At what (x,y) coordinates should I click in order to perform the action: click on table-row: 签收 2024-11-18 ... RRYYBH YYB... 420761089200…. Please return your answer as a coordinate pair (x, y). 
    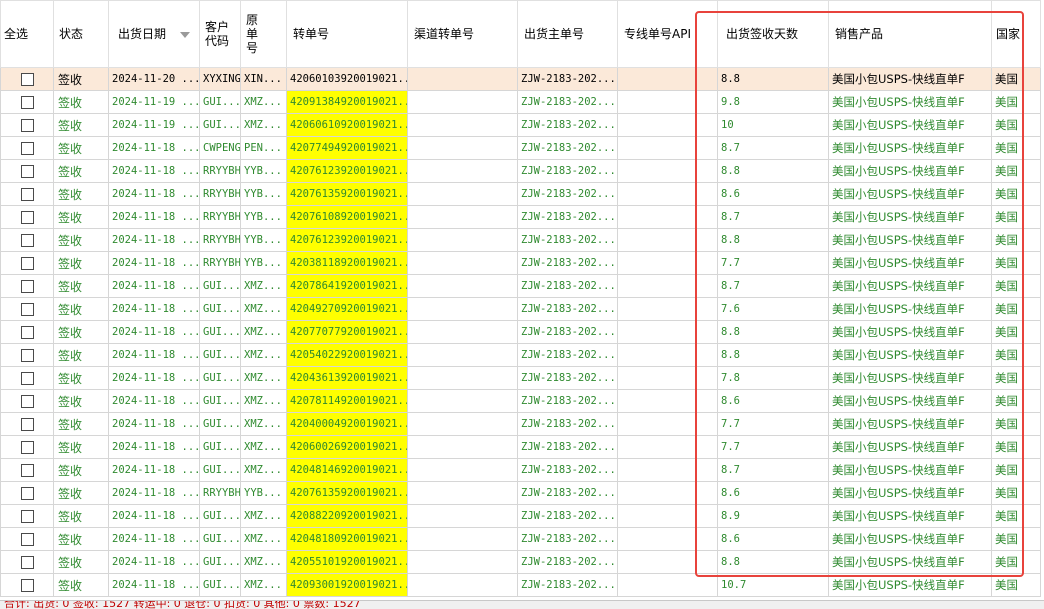
    Looking at the image, I should click on (520, 217).